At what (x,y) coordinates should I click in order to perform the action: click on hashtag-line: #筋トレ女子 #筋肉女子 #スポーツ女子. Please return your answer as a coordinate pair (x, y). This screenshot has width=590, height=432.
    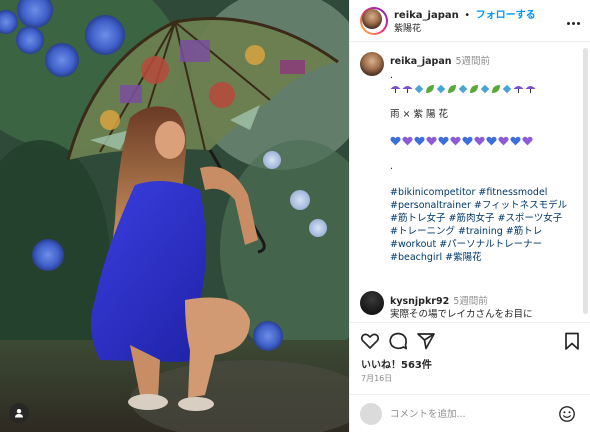
    Looking at the image, I should click on (485, 218).